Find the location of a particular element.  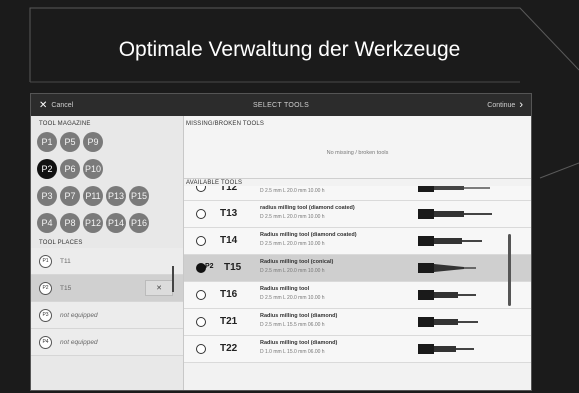

cancel-button: ✕ Cancel is located at coordinates (56, 105).